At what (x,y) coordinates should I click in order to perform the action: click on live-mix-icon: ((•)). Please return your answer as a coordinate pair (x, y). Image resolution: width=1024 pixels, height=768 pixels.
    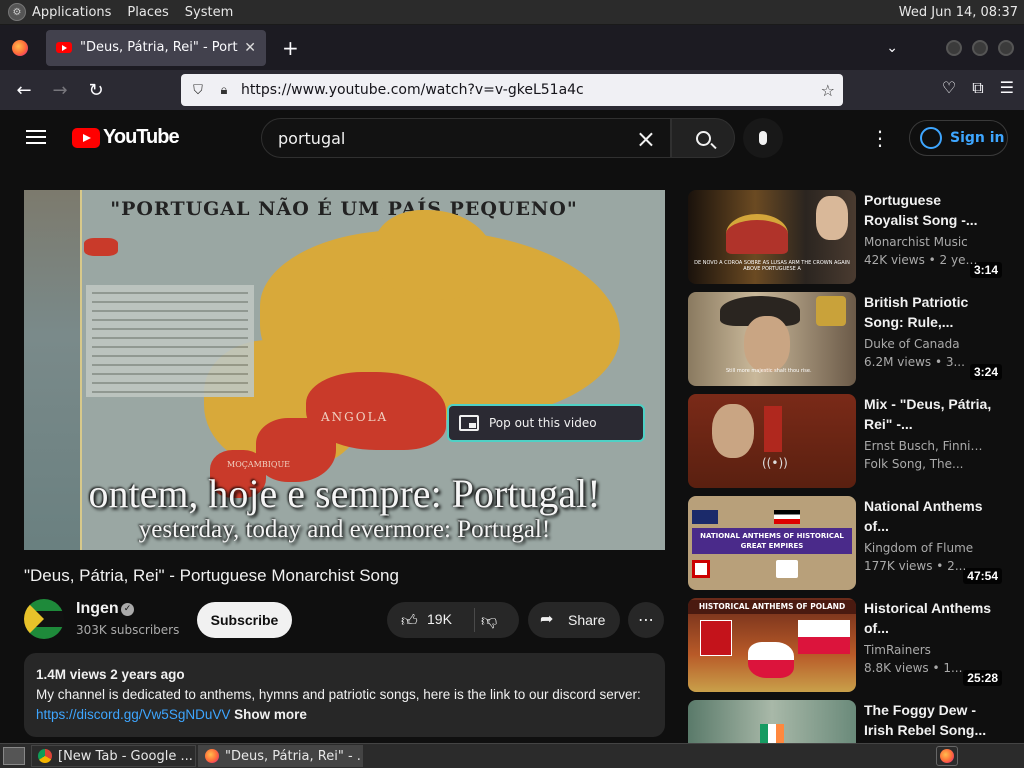
    Looking at the image, I should click on (775, 463).